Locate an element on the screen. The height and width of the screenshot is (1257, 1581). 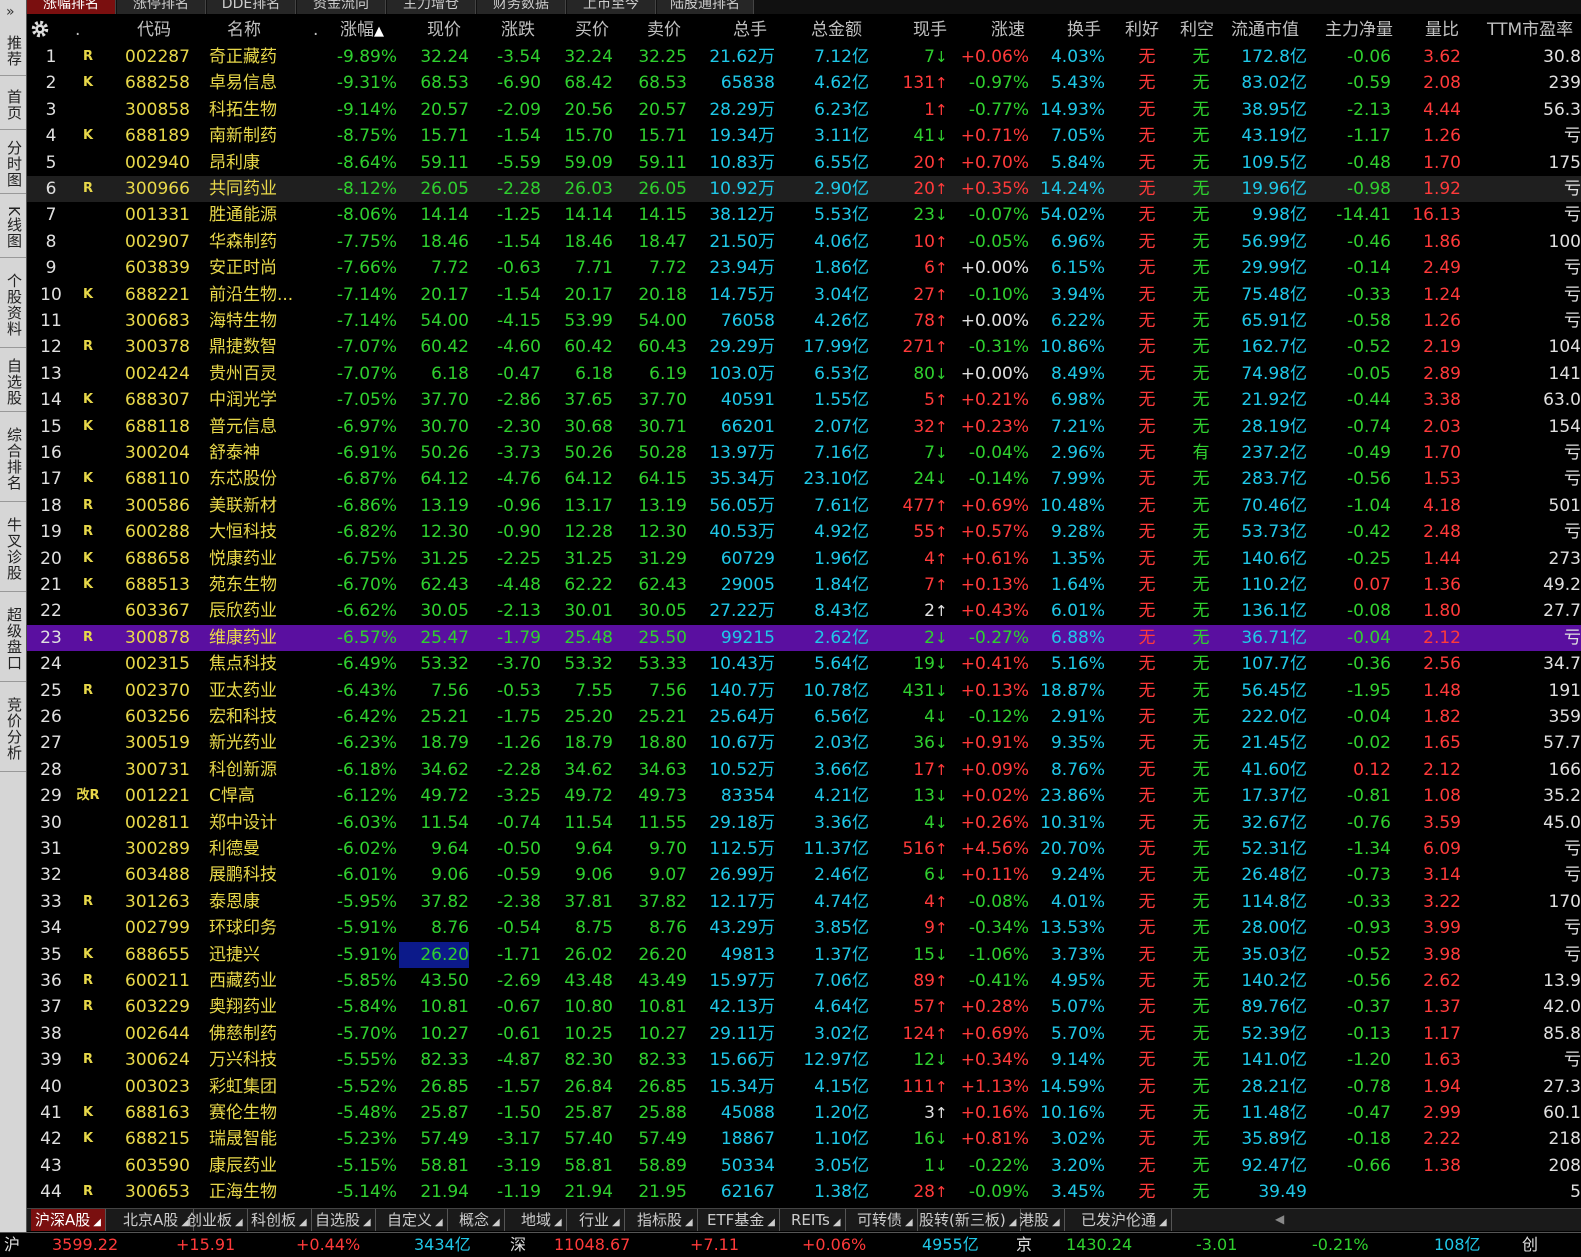
top-tab-2: DDE排名 is located at coordinates (251, 7).